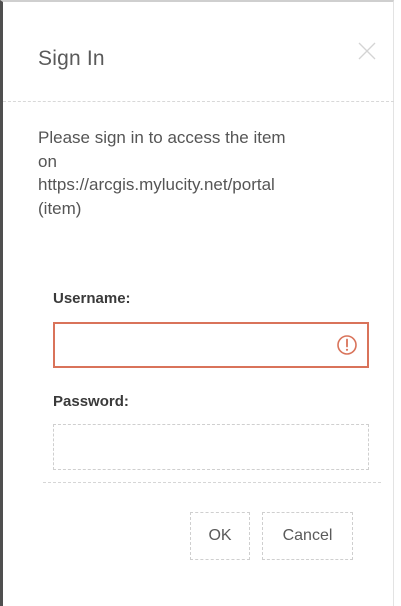  What do you see at coordinates (60, 208) in the screenshot?
I see `message-line: (item)` at bounding box center [60, 208].